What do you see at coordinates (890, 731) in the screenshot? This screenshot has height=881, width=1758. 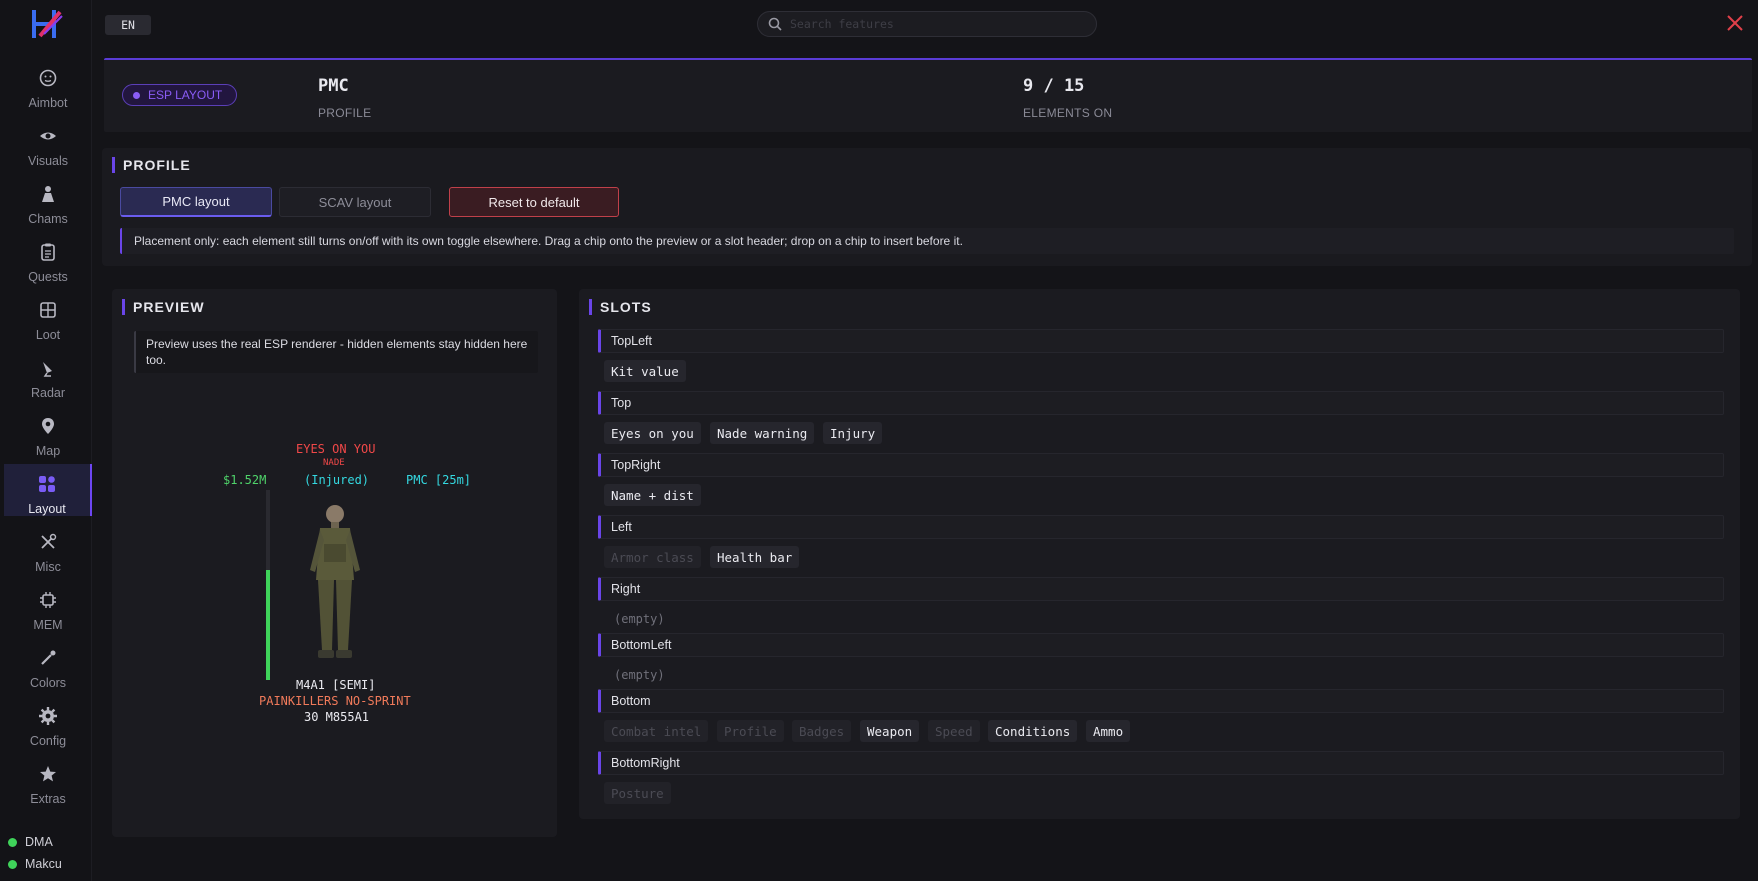 I see `layout-chip: Weapon` at bounding box center [890, 731].